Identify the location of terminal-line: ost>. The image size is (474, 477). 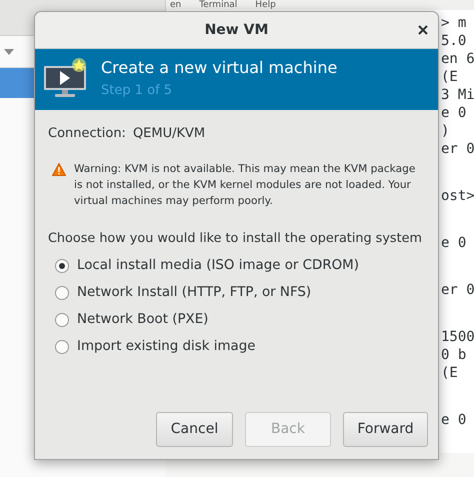
(457, 196).